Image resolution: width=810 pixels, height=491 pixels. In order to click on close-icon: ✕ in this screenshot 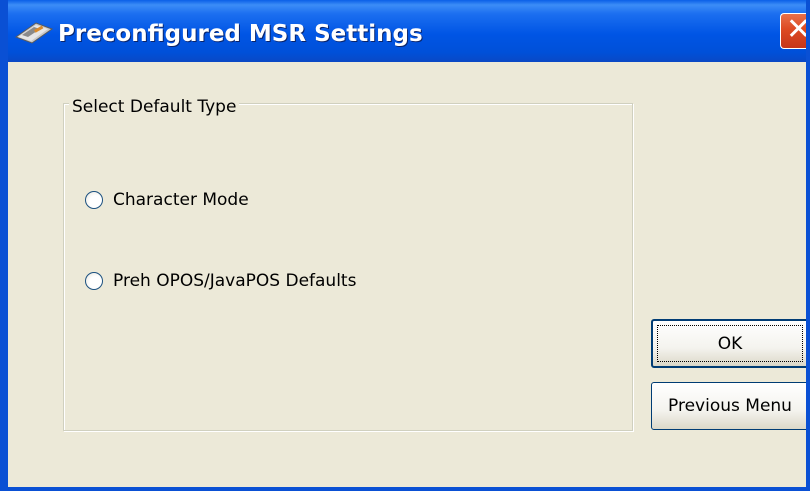, I will do `click(796, 29)`.